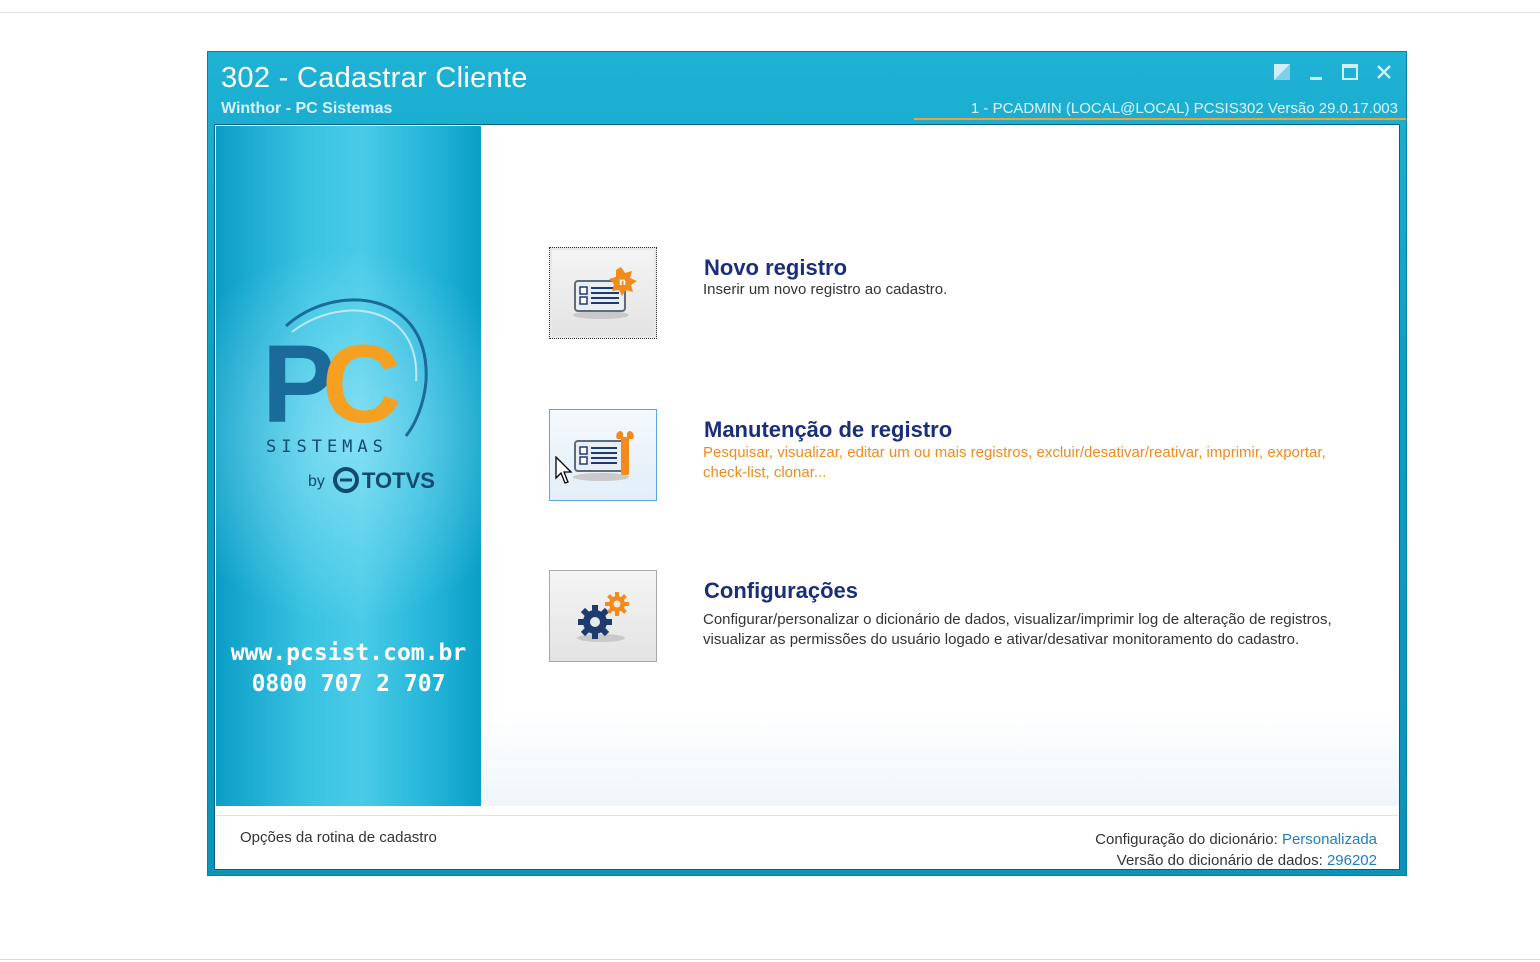 The image size is (1540, 962). I want to click on logo-by: by, so click(316, 481).